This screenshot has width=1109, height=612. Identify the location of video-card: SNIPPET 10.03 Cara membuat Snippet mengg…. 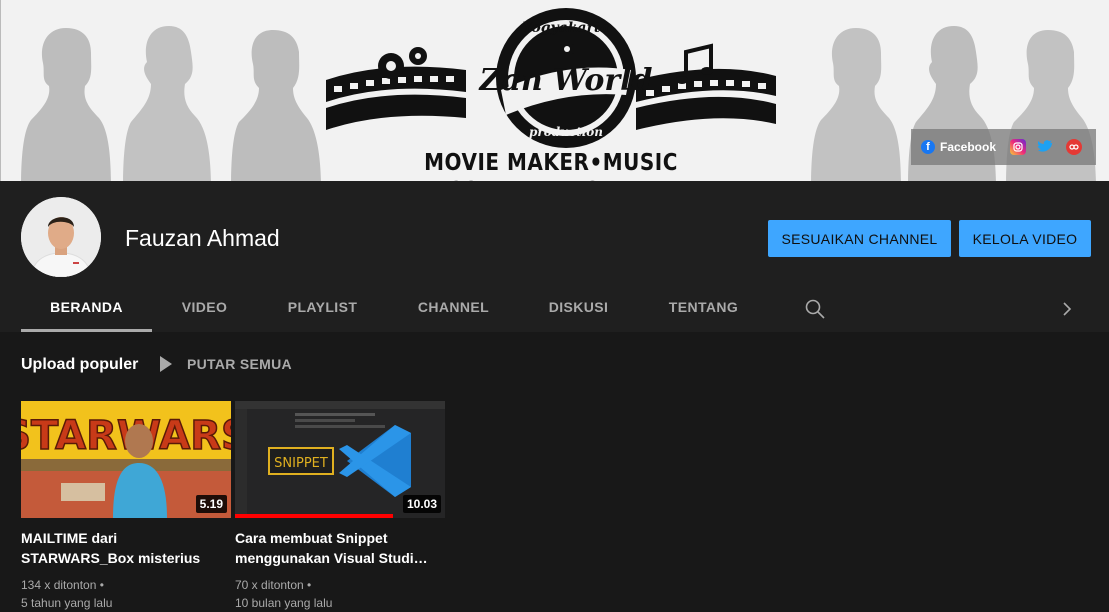
(340, 506).